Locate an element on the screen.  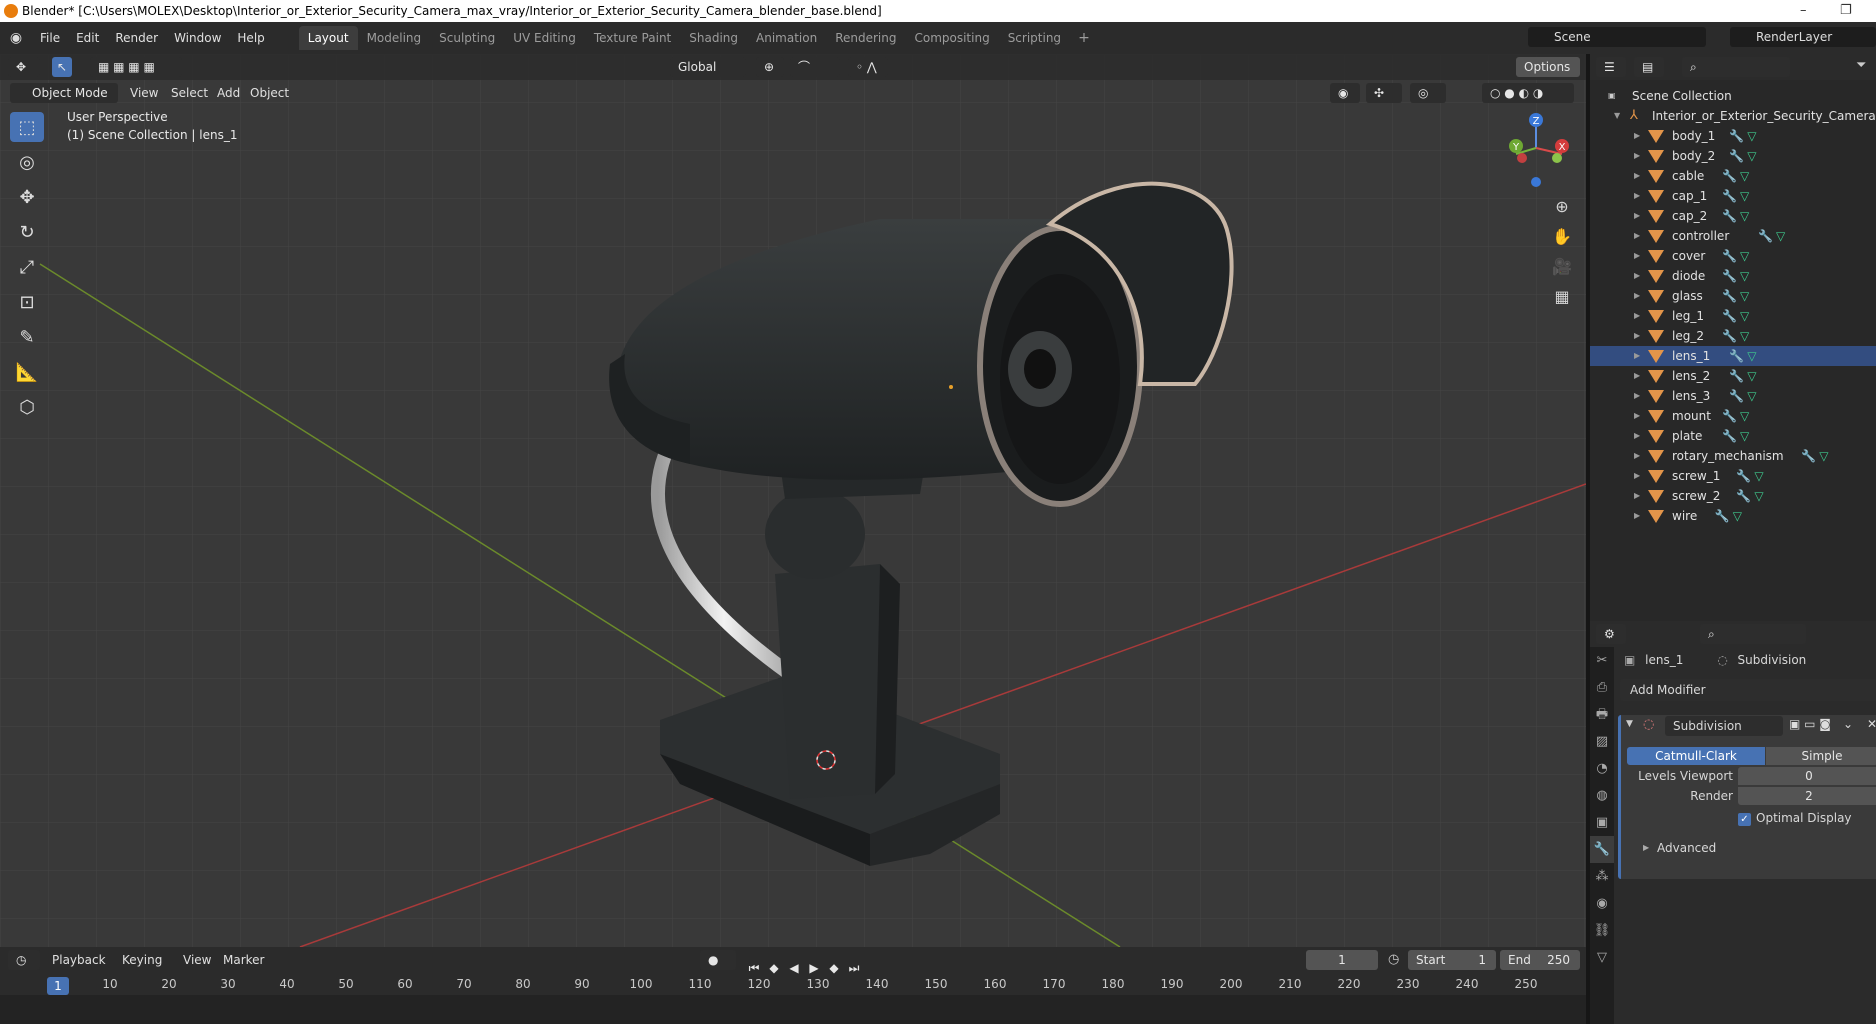
ortho-grid-icon: ▦ is located at coordinates (1562, 297).